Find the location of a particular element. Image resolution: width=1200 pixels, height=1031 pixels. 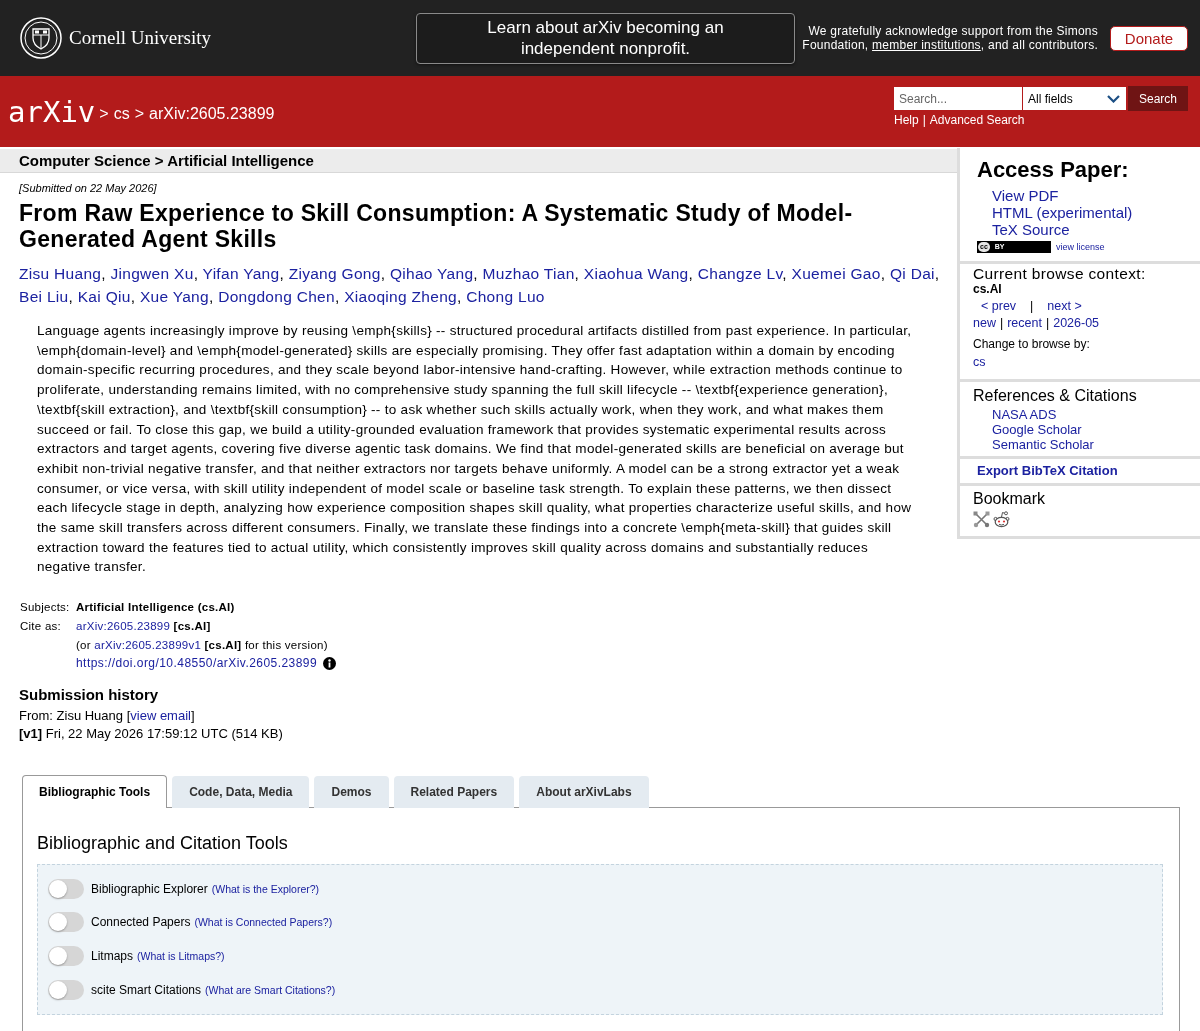

bookmark-heading: Bookmark is located at coordinates (1010, 498).